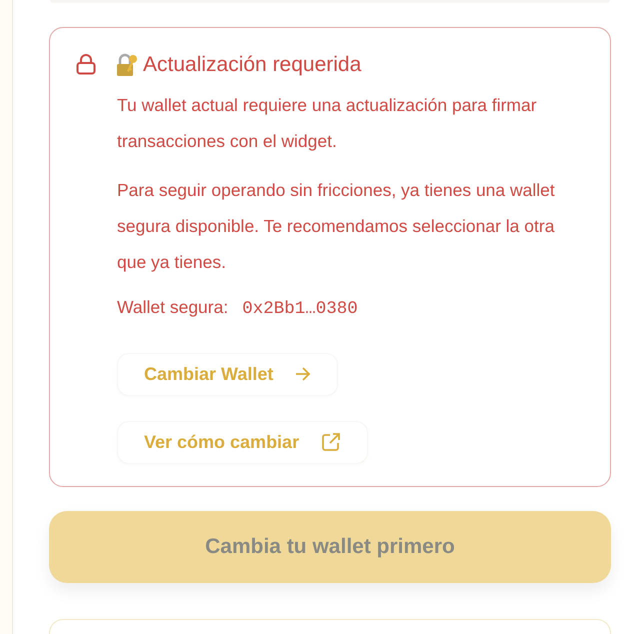  I want to click on alert-message: Para seguir operando sin fricciones, ya tienes una wallet segura disponible. Te recomendamos seleccionar la otra que ya tienes., so click(336, 226).